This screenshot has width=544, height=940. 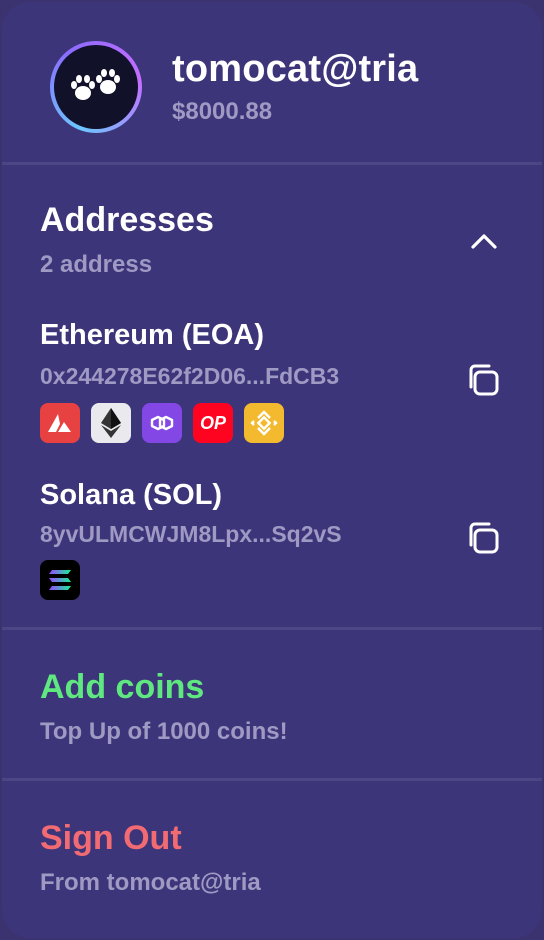 I want to click on sign-out-subtitle: From tomocat@tria, so click(x=150, y=882).